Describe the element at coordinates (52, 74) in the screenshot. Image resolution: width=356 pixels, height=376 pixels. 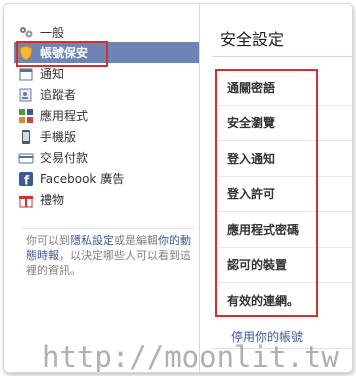
I see `sidebar-item-label: 通知` at that location.